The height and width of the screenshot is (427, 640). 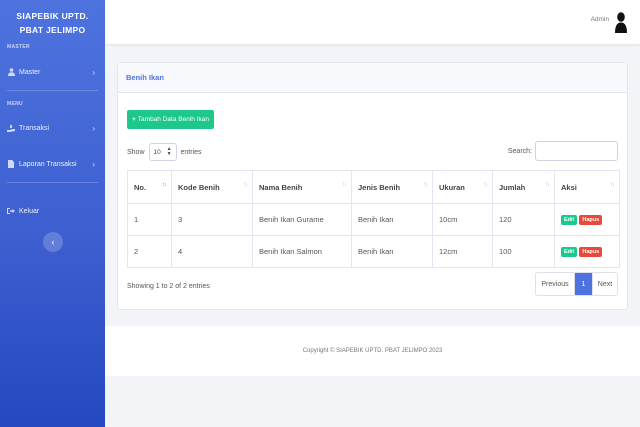 I want to click on column-jumlah: Jumlah ↑↓, so click(x=523, y=187).